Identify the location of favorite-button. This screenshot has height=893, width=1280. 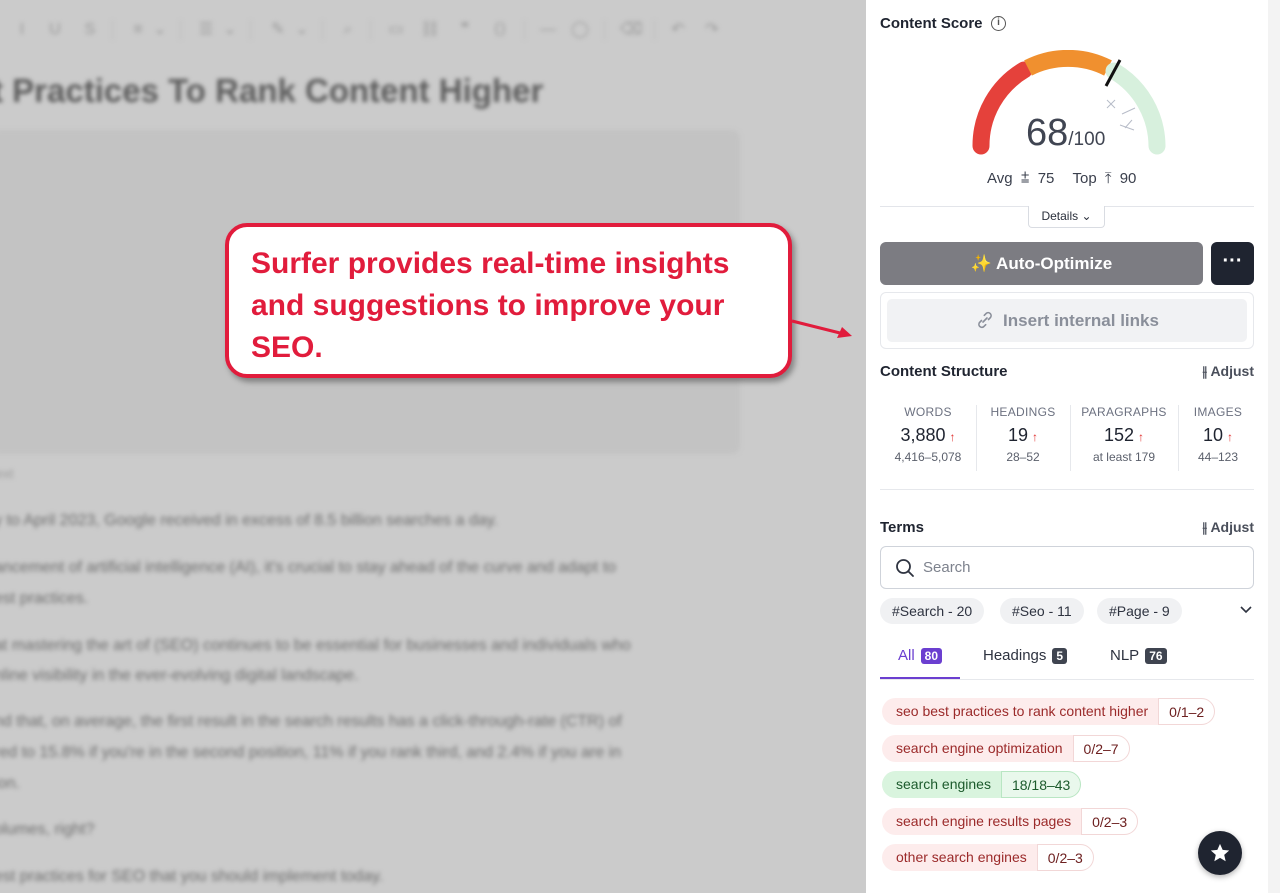
(1220, 853).